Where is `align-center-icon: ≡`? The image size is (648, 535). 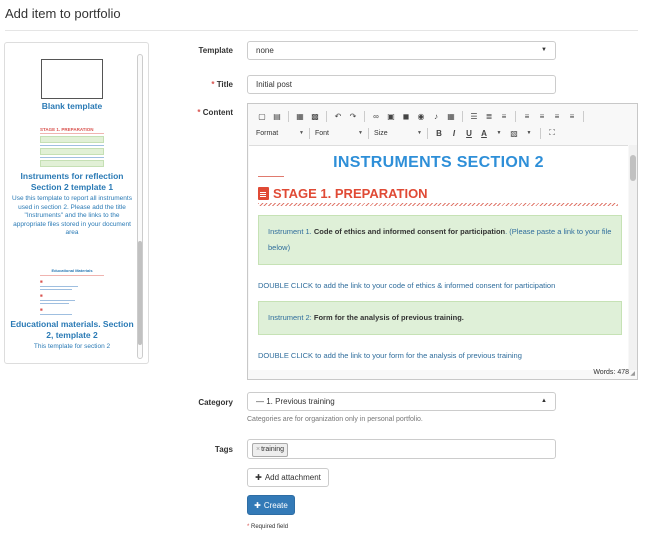
align-center-icon: ≡ is located at coordinates (542, 116).